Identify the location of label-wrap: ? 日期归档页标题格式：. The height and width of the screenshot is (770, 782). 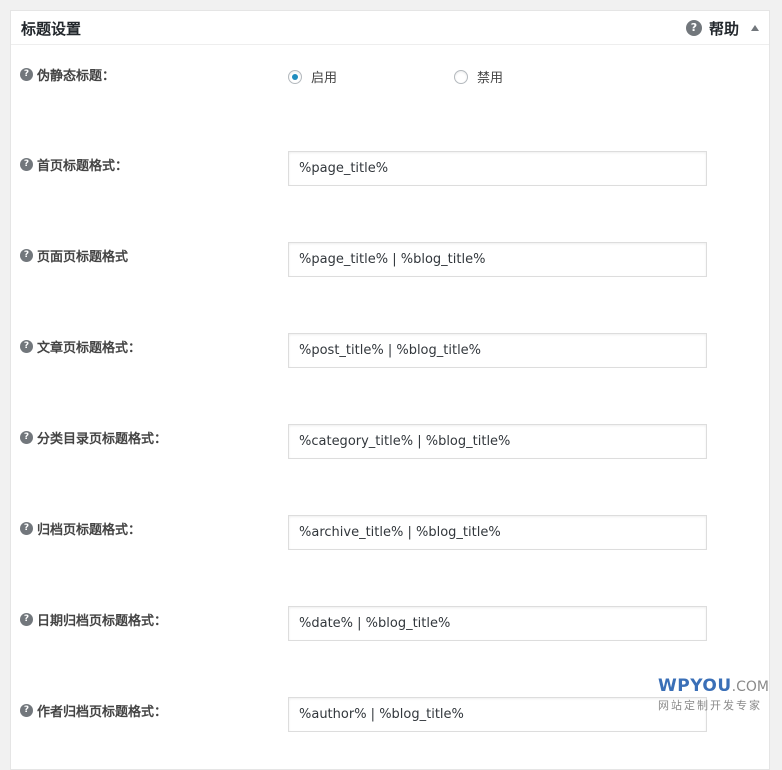
(93, 619).